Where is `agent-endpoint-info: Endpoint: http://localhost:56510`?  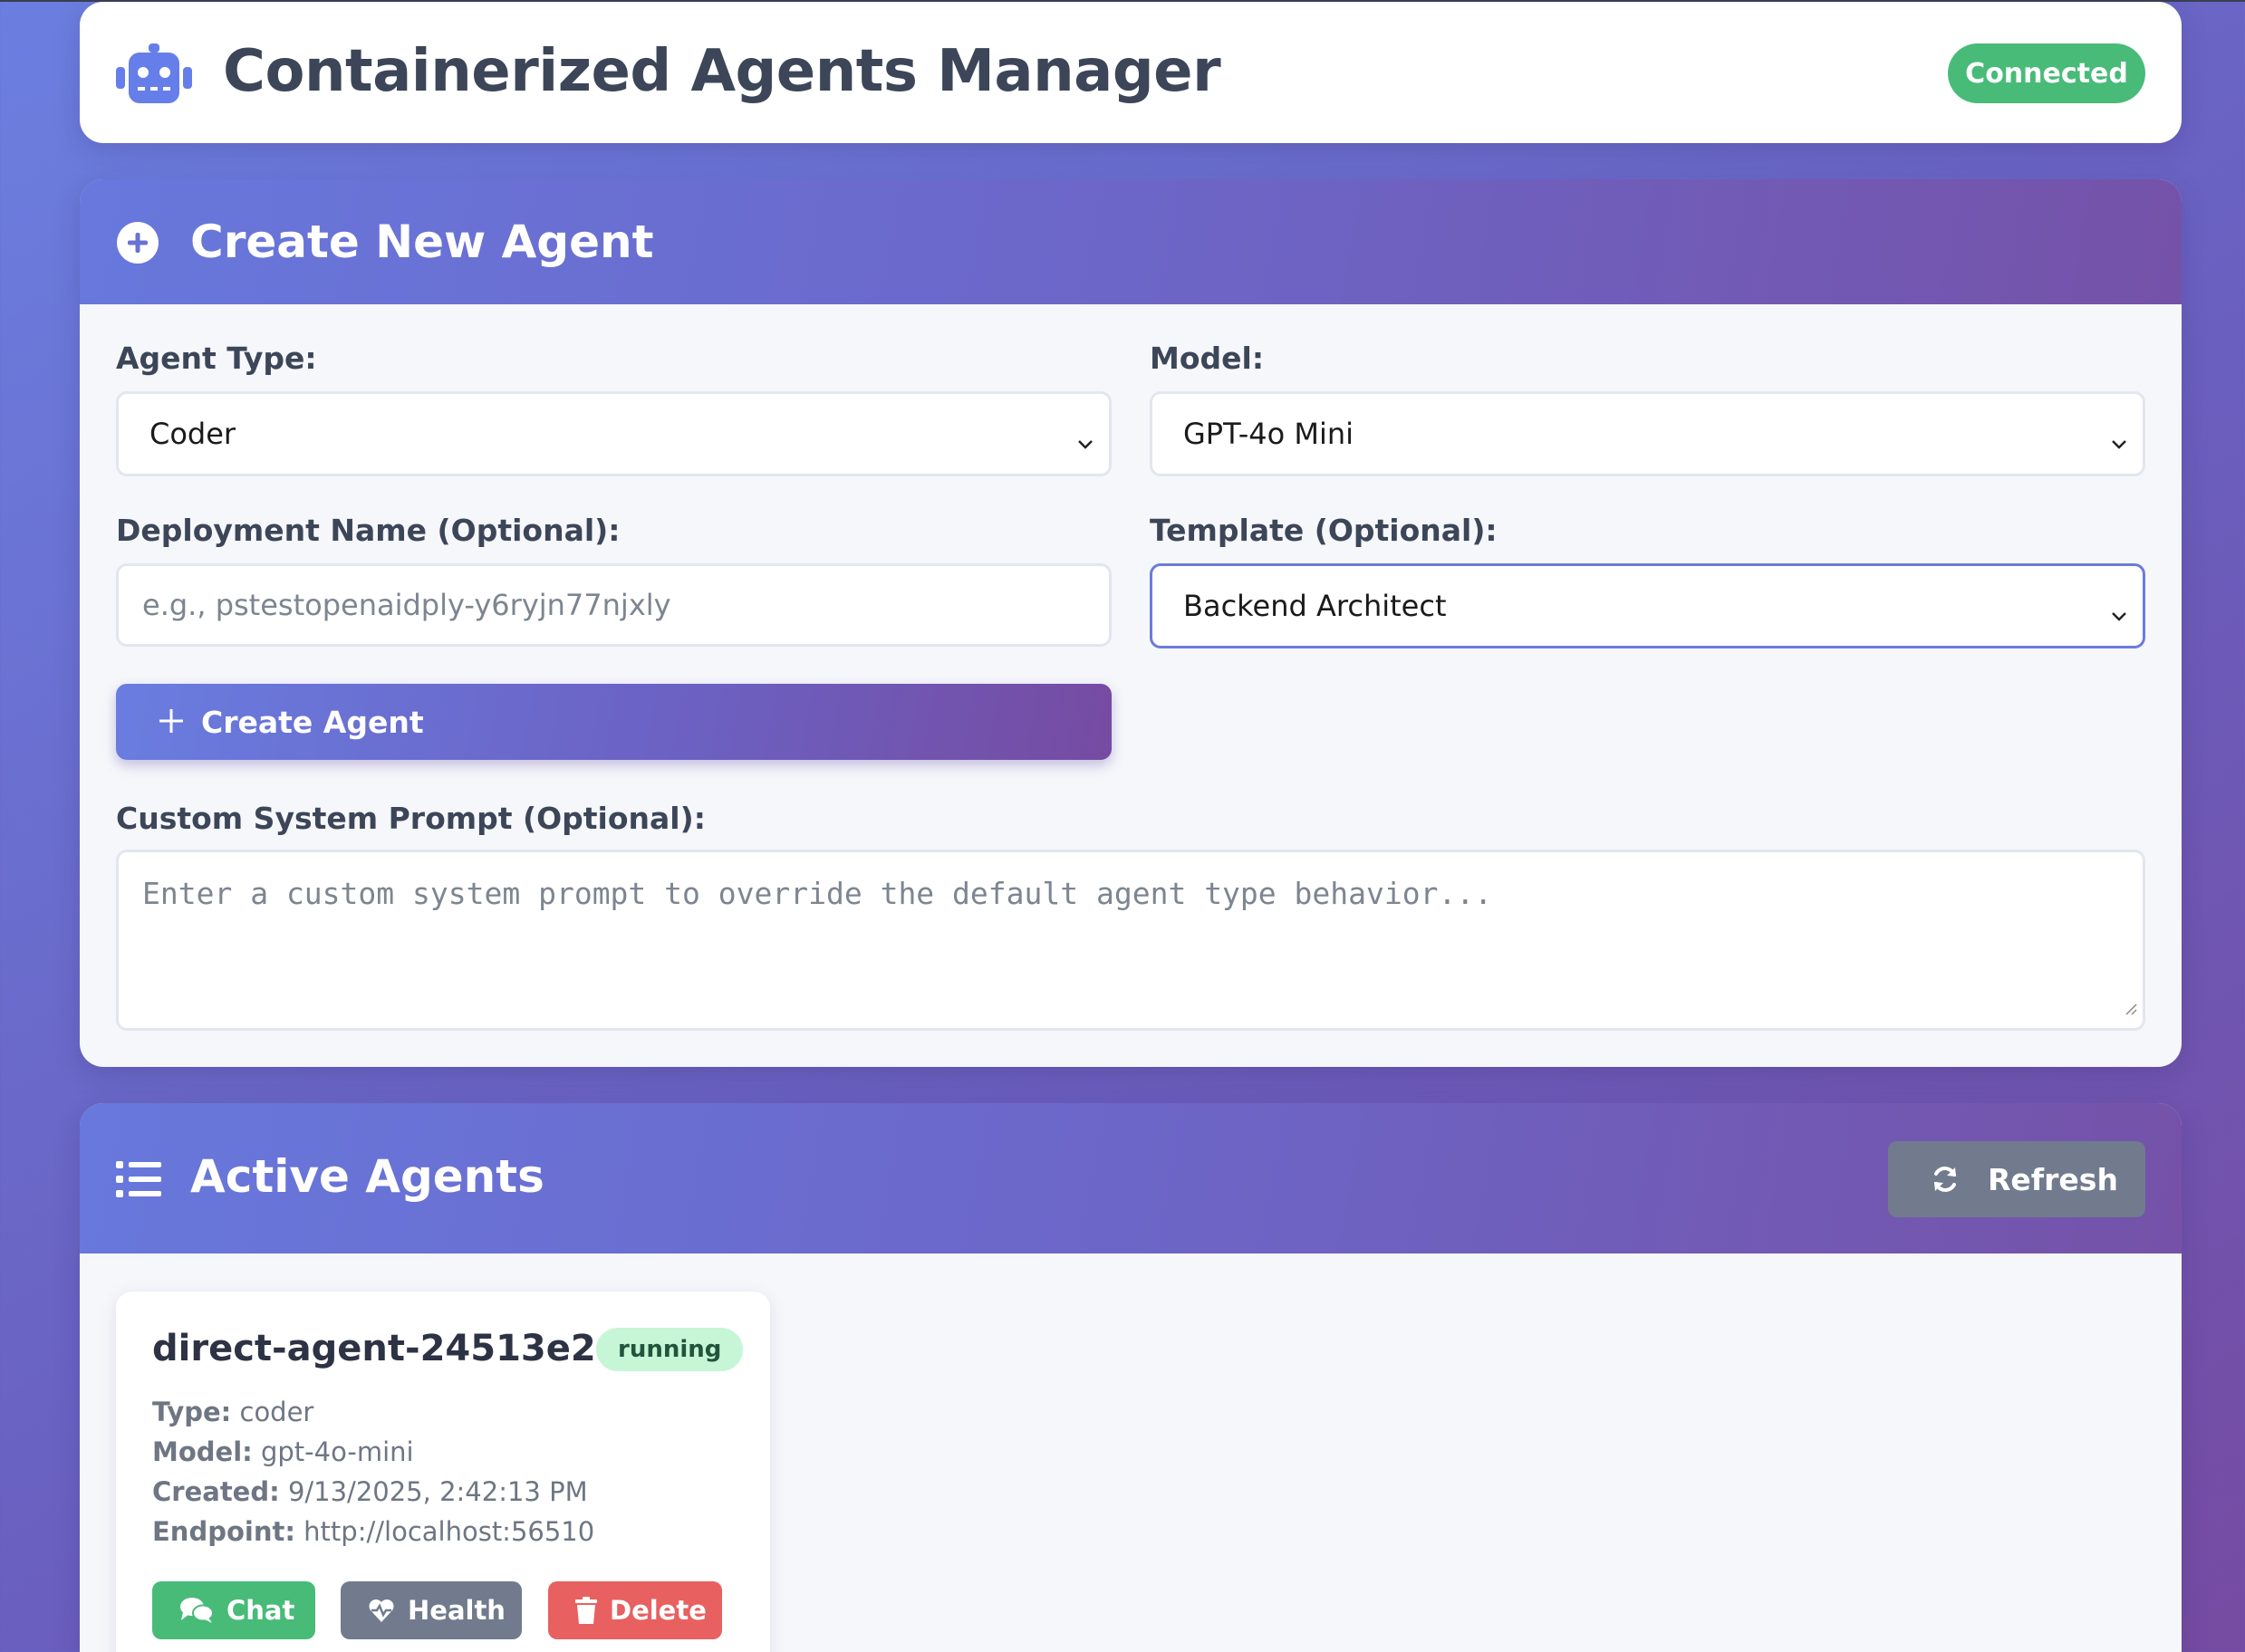 agent-endpoint-info: Endpoint: http://localhost:56510 is located at coordinates (373, 1531).